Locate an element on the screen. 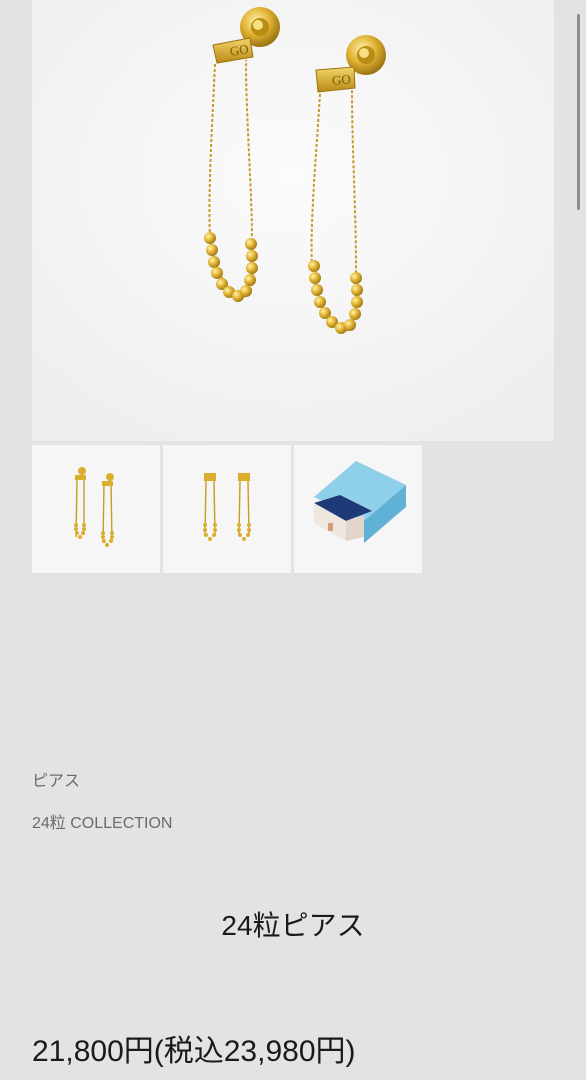 The height and width of the screenshot is (1080, 586). product-collection: 24粒 COLLECTION is located at coordinates (102, 821).